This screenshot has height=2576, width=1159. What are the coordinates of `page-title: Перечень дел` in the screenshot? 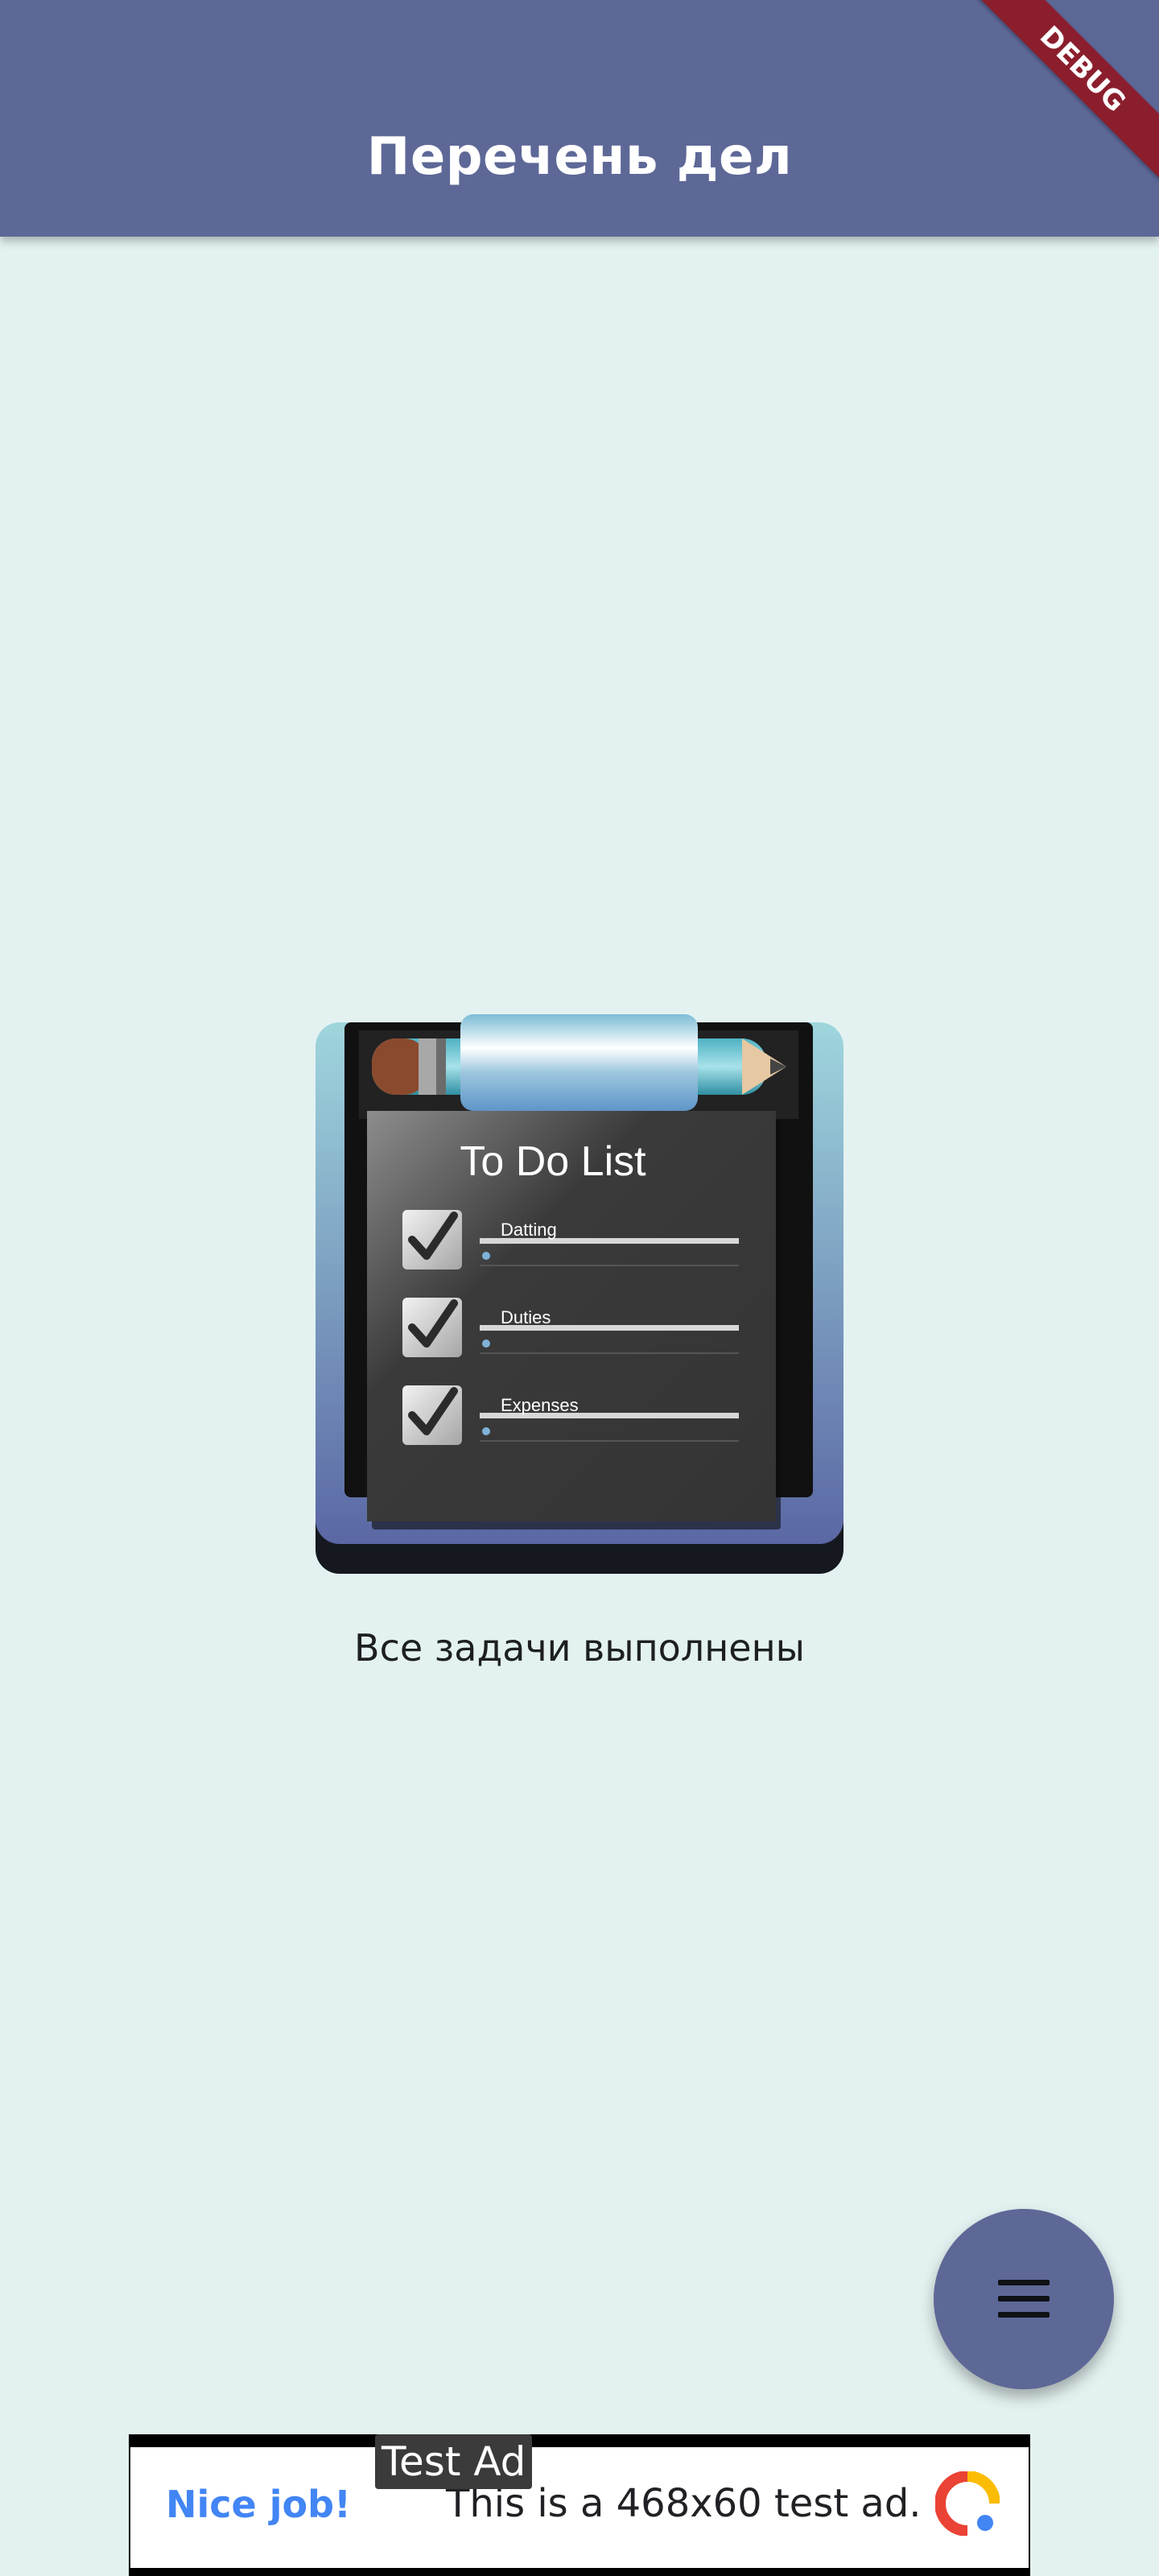 It's located at (579, 157).